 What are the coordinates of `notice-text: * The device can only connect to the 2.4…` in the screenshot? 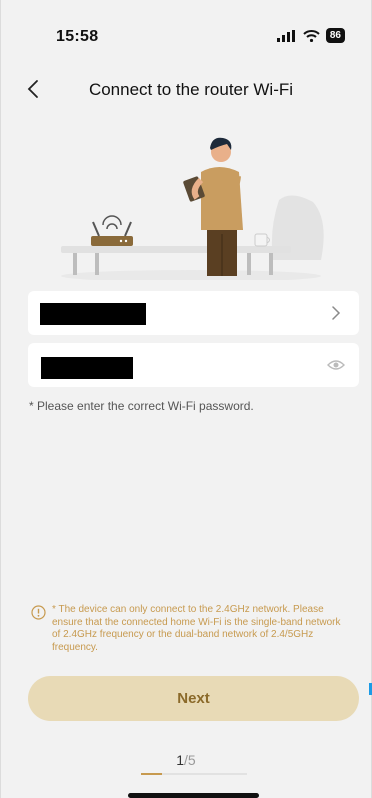 It's located at (196, 628).